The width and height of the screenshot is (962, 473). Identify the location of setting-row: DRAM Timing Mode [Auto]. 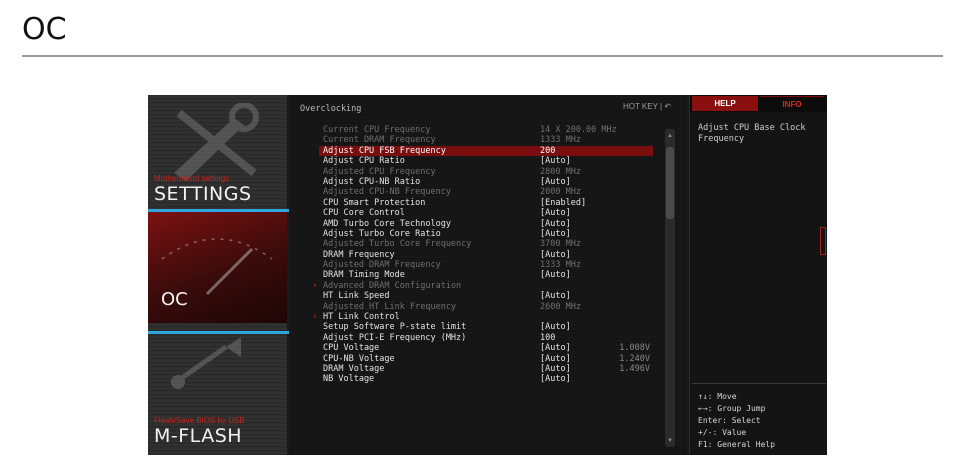
(481, 275).